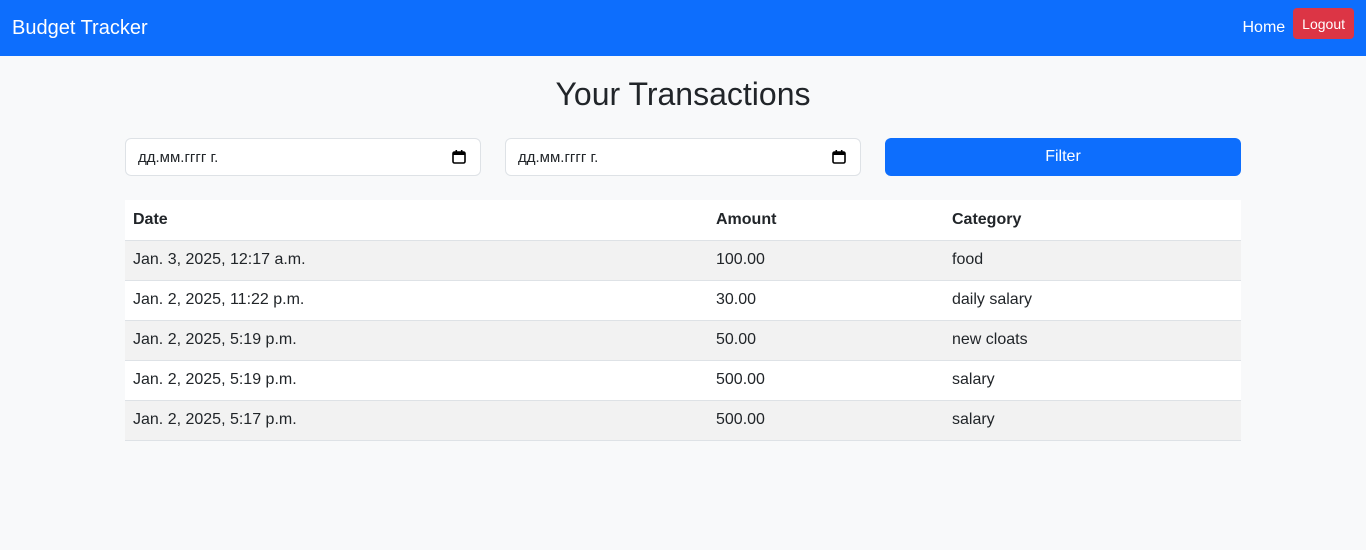 The image size is (1366, 550). I want to click on cell-date: Jan. 2, 2025, 5:17 p.m., so click(416, 420).